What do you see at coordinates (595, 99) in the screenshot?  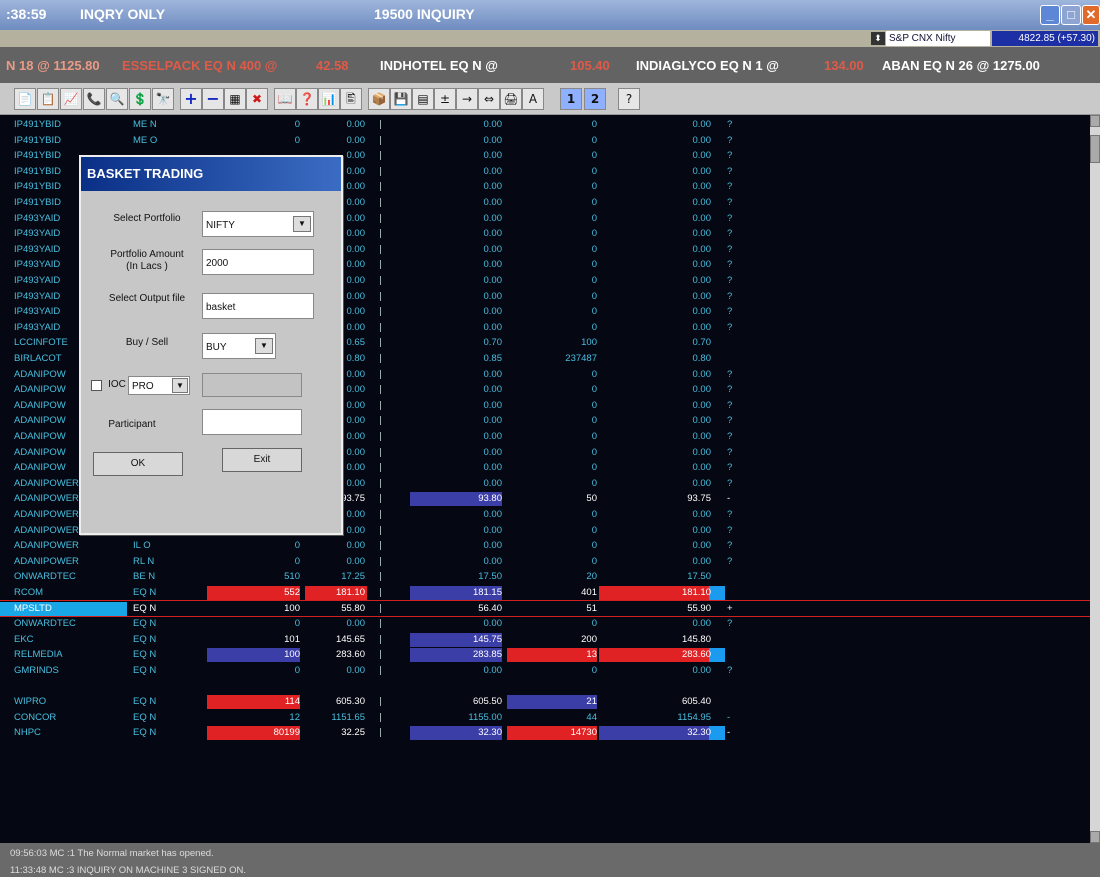 I see `window-2-button: 2` at bounding box center [595, 99].